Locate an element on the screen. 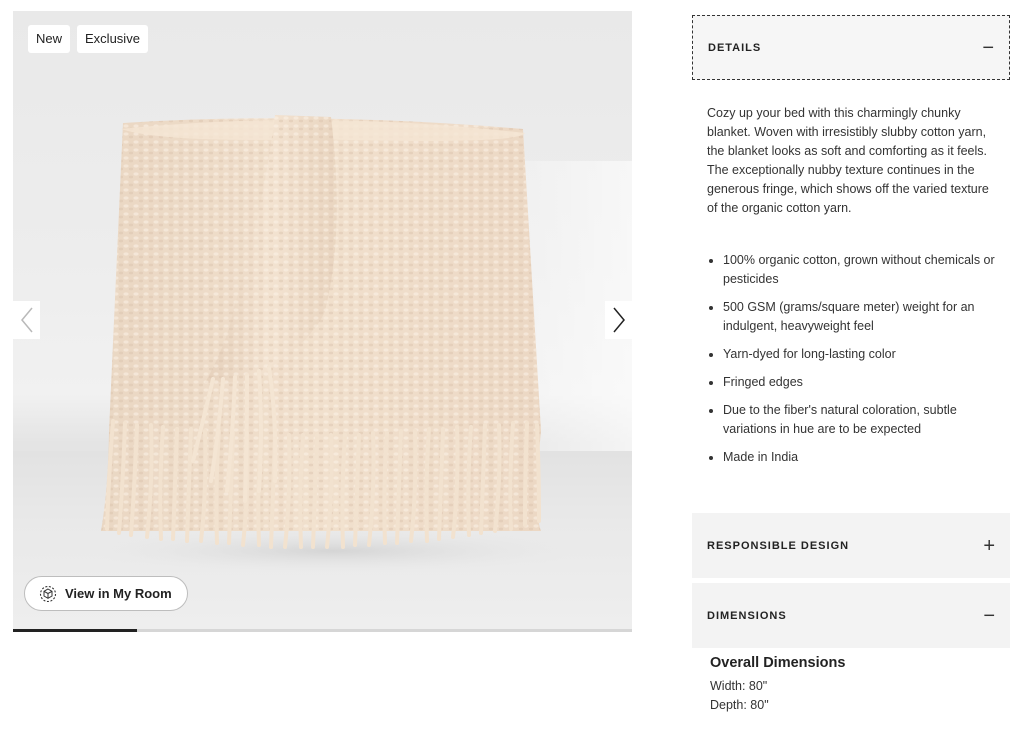 The height and width of the screenshot is (737, 1024). next-image-button is located at coordinates (618, 320).